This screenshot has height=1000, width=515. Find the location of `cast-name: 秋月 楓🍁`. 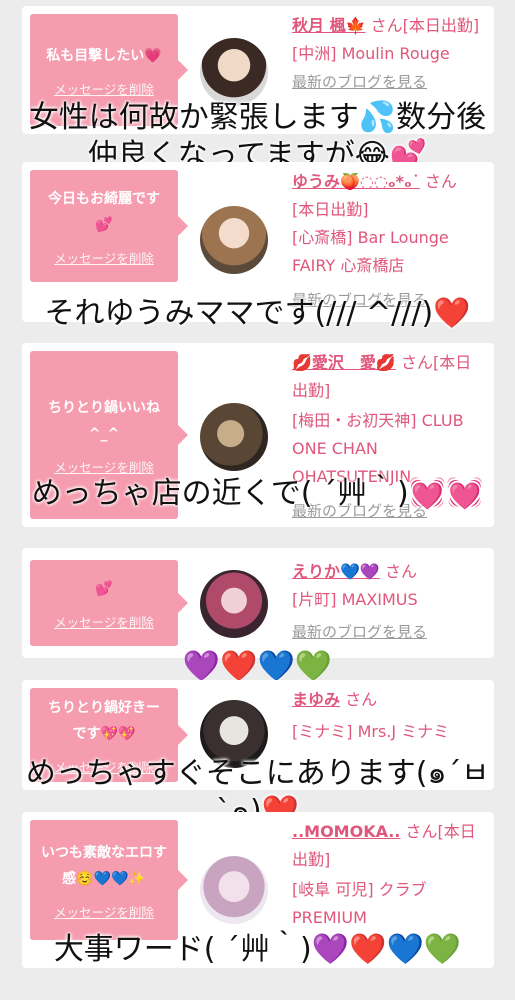

cast-name: 秋月 楓🍁 is located at coordinates (329, 25).